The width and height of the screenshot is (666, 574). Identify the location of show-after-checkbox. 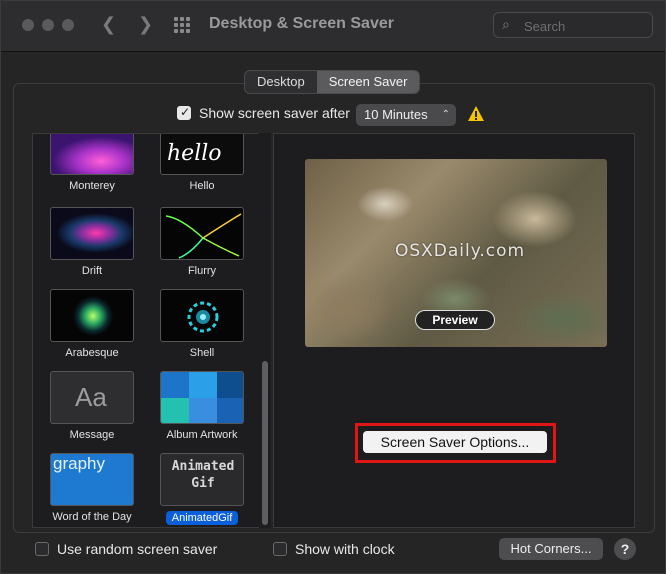
(184, 112).